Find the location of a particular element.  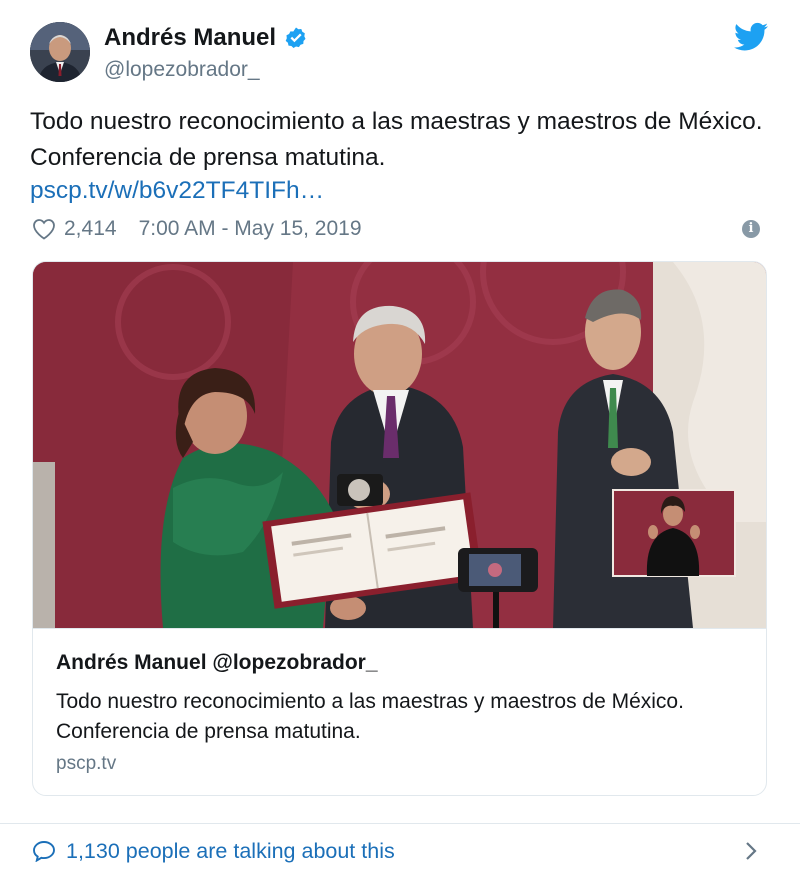

speech-bubble-icon is located at coordinates (44, 851).